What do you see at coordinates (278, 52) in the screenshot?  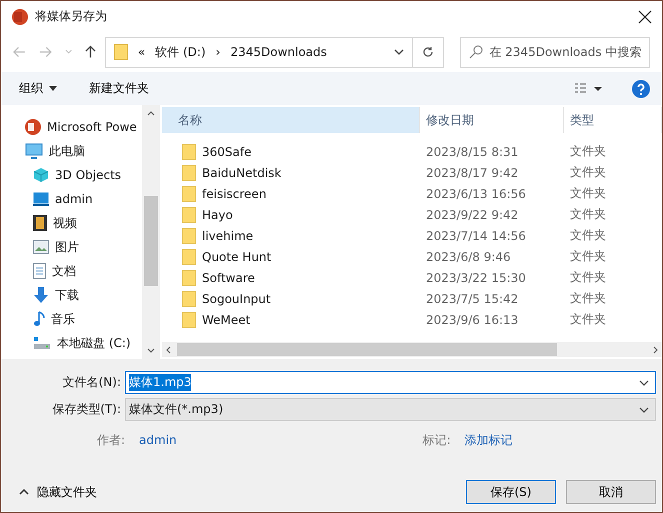 I see `breadcrumb: 2345Downloads` at bounding box center [278, 52].